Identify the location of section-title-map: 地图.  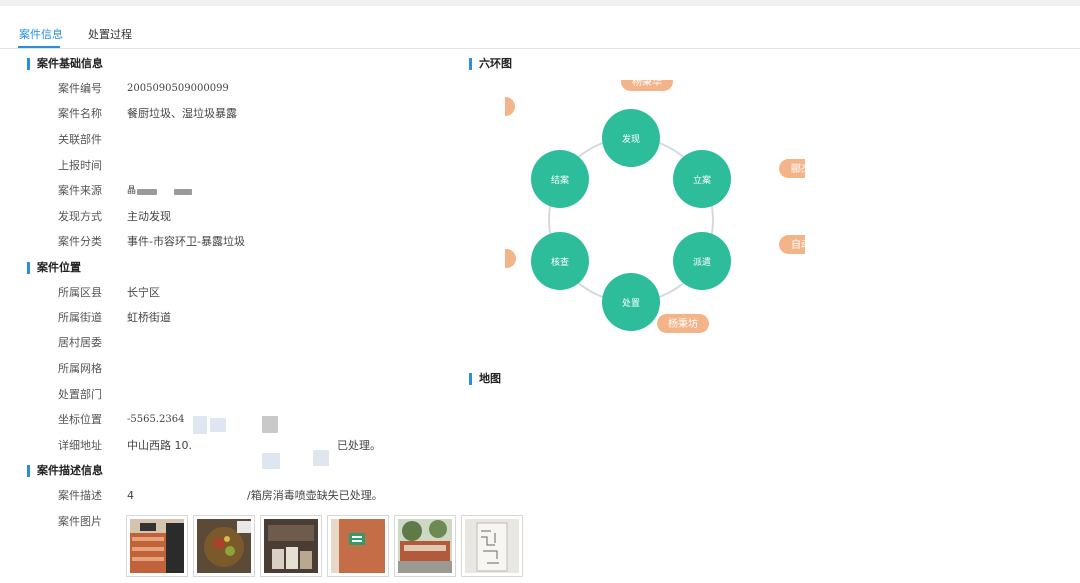
(485, 379).